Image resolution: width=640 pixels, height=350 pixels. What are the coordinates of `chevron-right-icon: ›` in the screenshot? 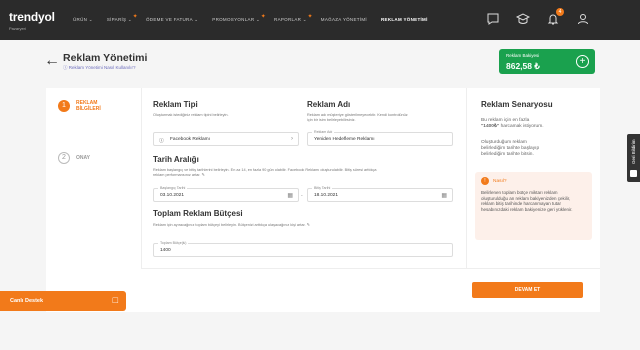 It's located at (292, 139).